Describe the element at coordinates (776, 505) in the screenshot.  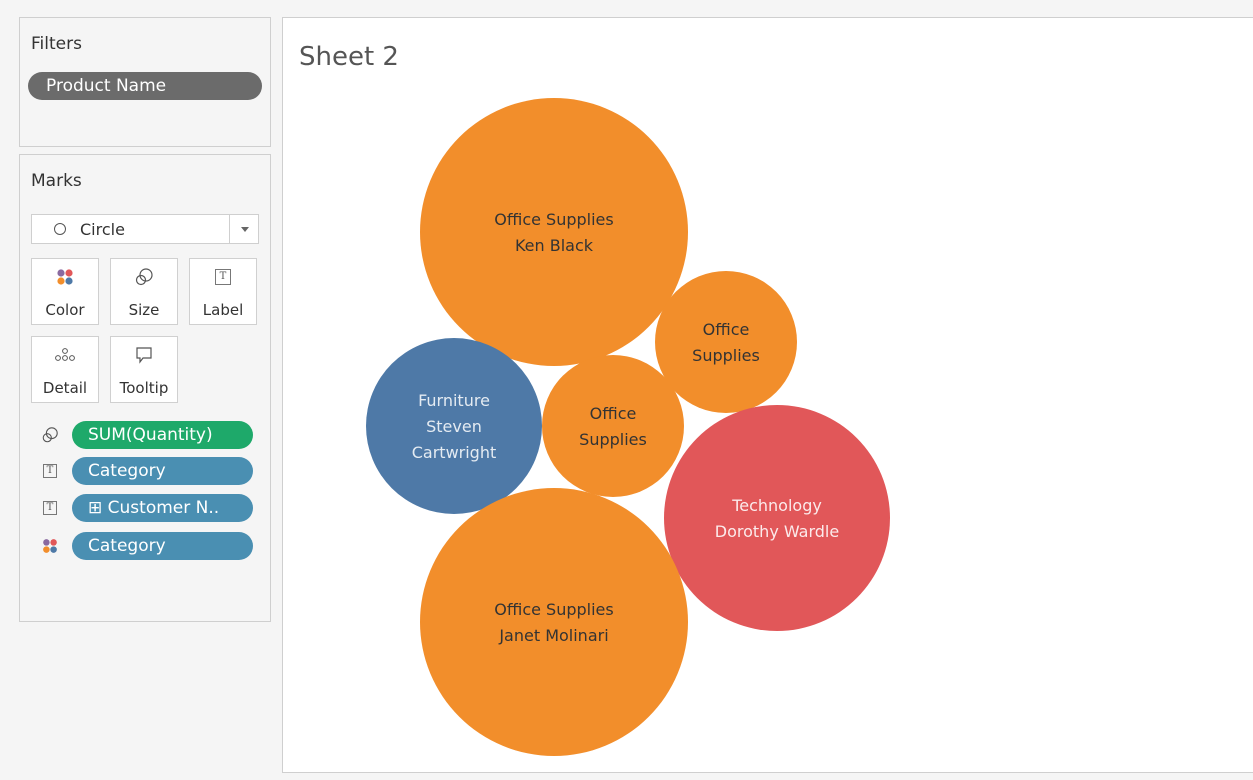
I see `bubble-label: Technology` at that location.